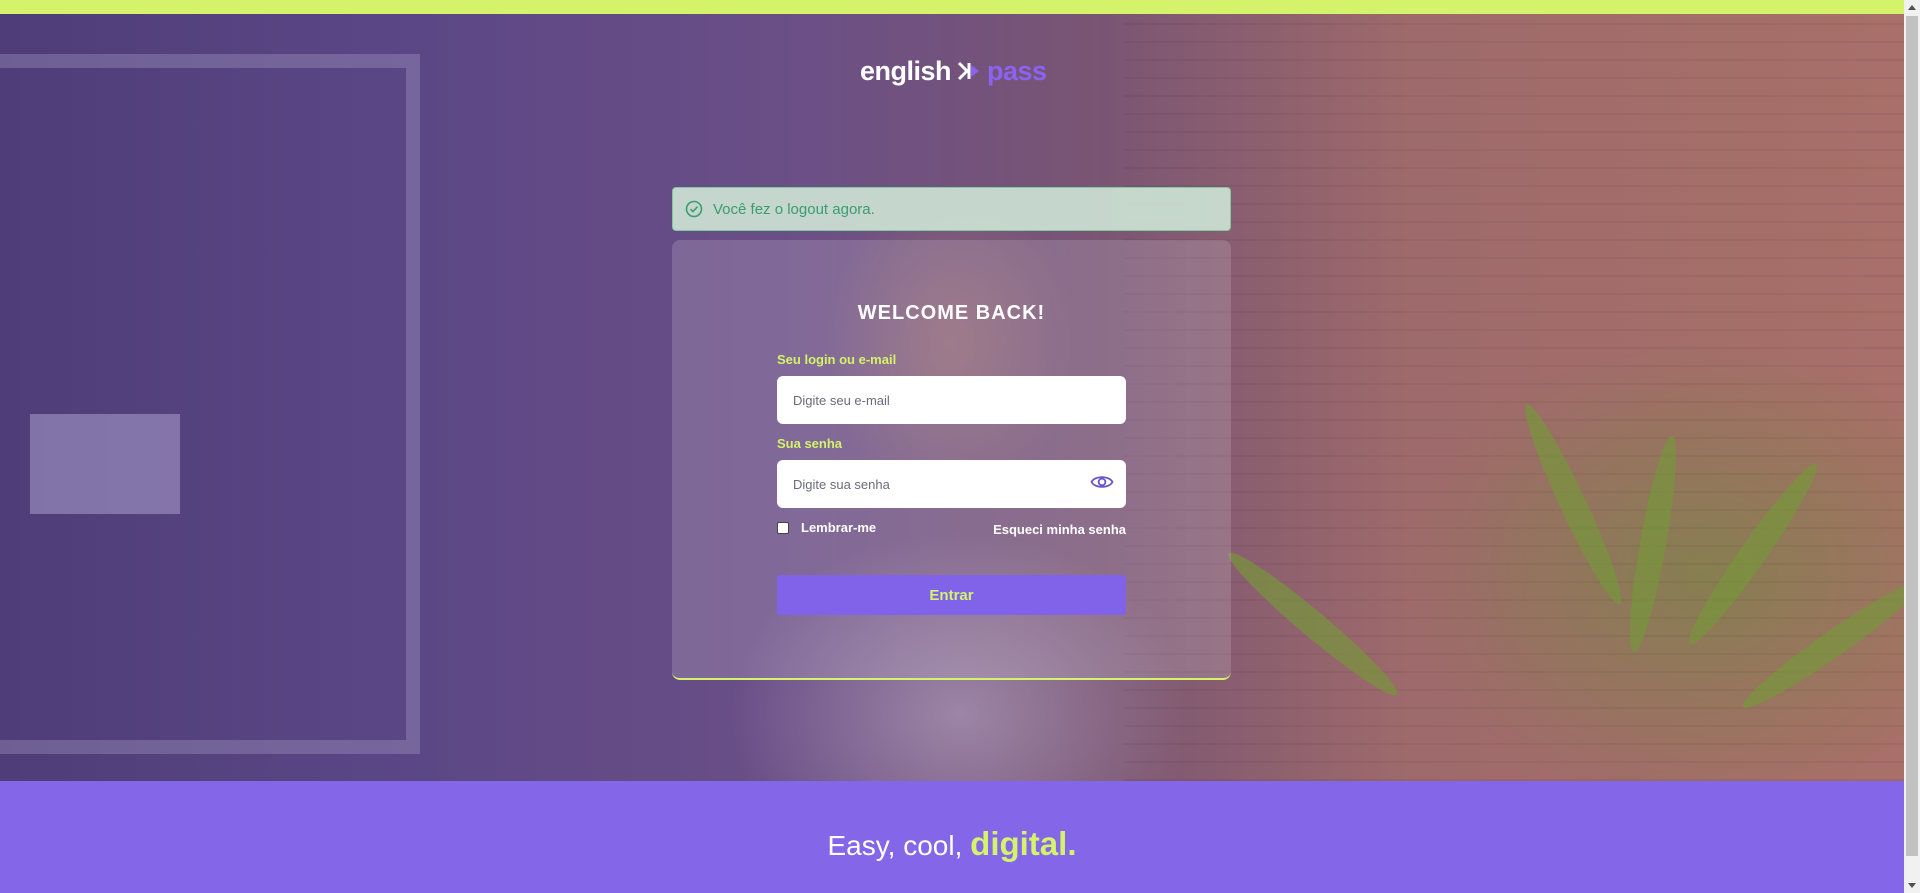 This screenshot has height=893, width=1920. I want to click on background-window-pane, so click(105, 464).